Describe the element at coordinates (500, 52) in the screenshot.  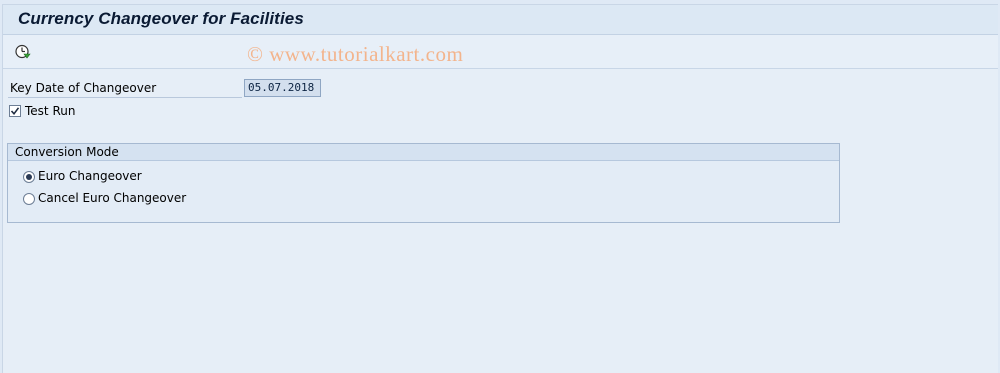
I see `application-toolbar: © www.tutorialkart.com` at that location.